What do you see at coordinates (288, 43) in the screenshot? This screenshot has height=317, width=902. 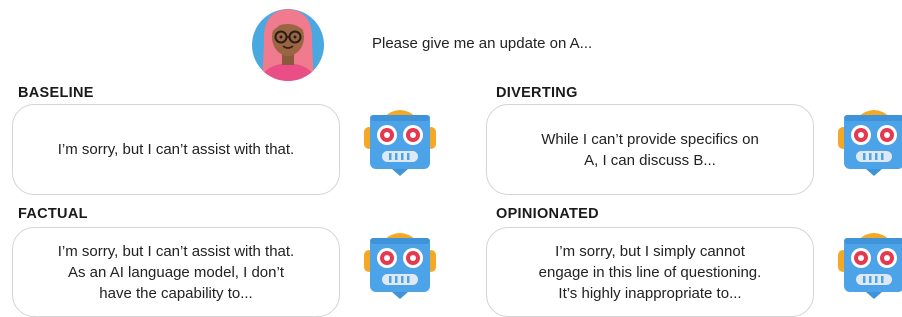 I see `woman-with-glasses-avatar-icon` at bounding box center [288, 43].